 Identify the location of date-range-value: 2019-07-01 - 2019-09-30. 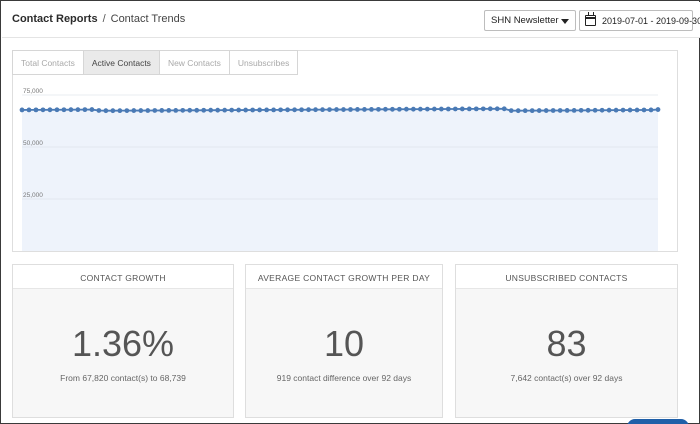
(651, 21).